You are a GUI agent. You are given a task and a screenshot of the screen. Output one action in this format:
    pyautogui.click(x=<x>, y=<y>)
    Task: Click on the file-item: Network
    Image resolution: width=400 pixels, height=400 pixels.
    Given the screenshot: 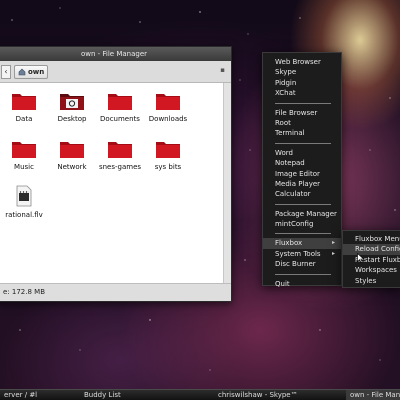 What is the action you would take?
    pyautogui.click(x=72, y=155)
    